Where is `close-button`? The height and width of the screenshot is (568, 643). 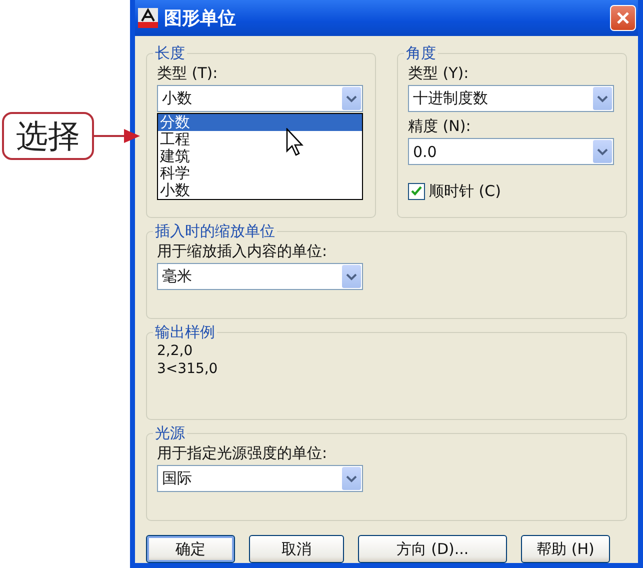
close-button is located at coordinates (623, 18).